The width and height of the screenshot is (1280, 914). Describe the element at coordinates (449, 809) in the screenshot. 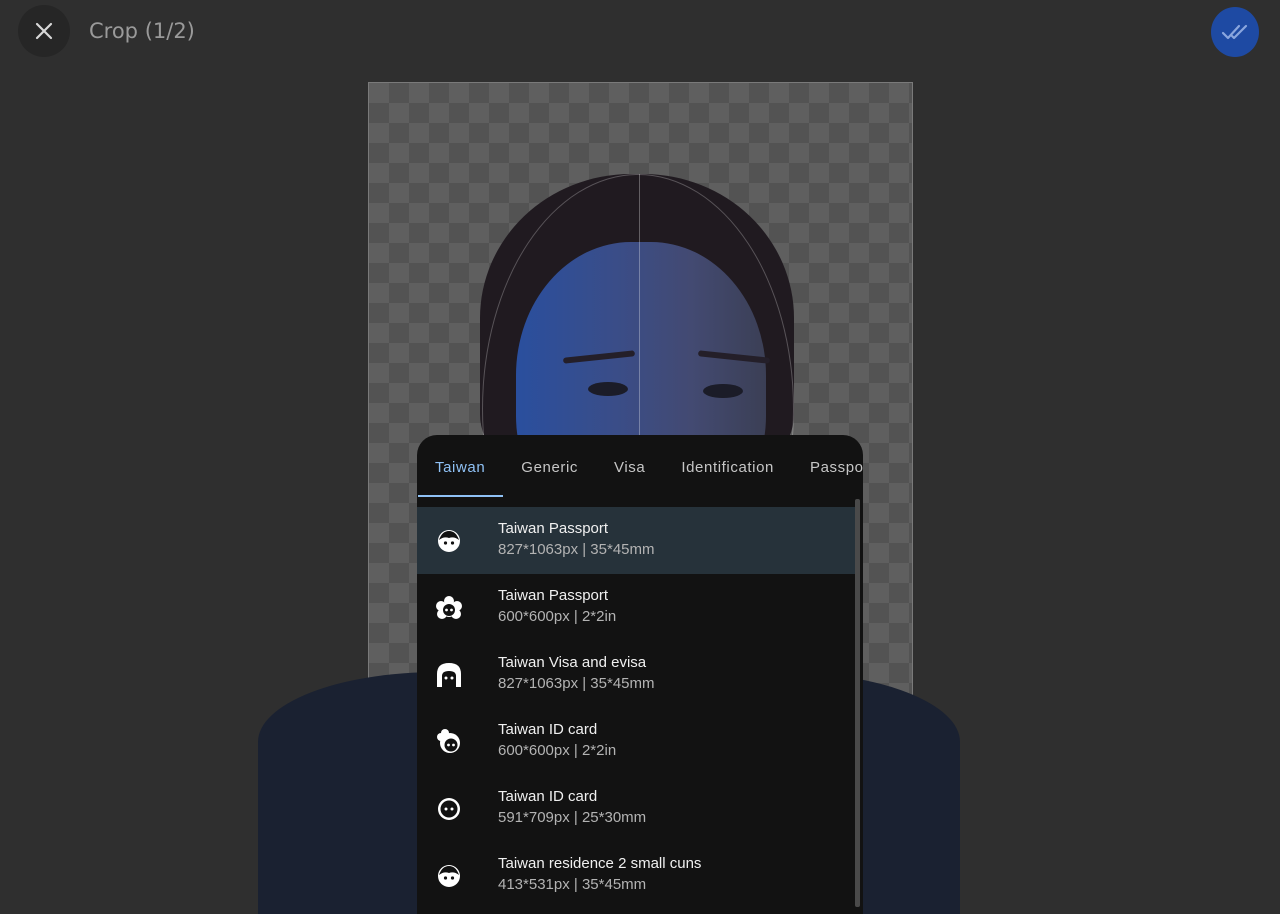

I see `plain-face-icon` at that location.